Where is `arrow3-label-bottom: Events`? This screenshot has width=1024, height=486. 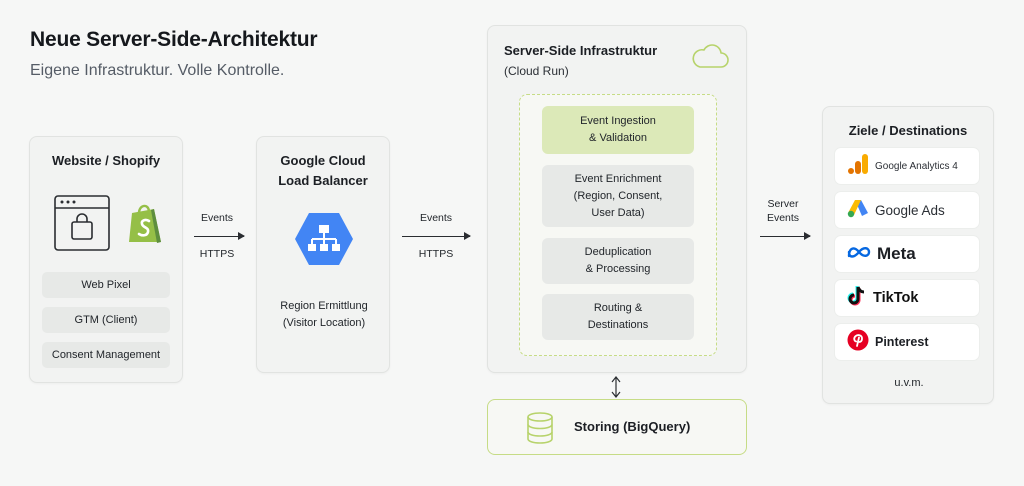
arrow3-label-bottom: Events is located at coordinates (783, 218).